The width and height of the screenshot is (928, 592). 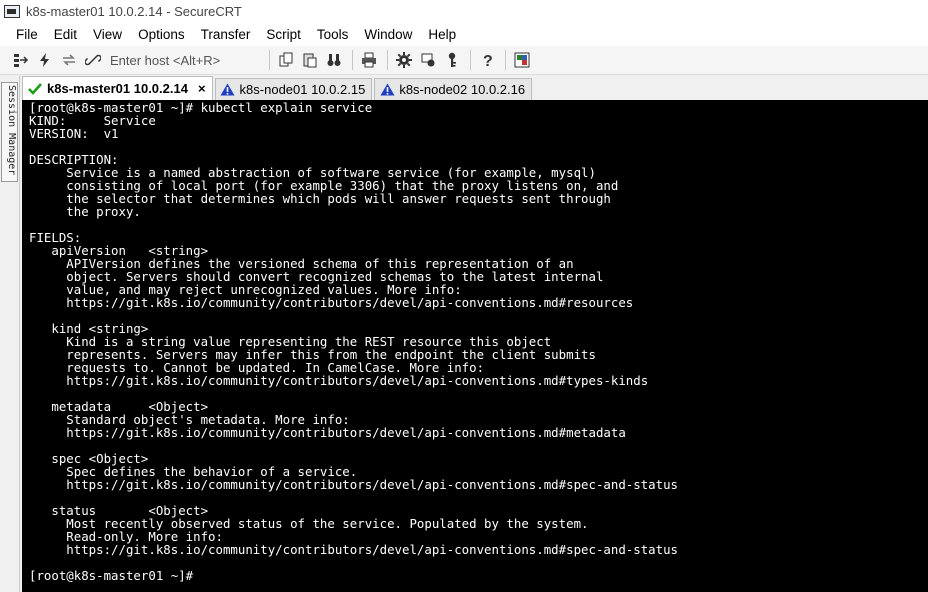 I want to click on menu-edit: Edit, so click(x=65, y=34).